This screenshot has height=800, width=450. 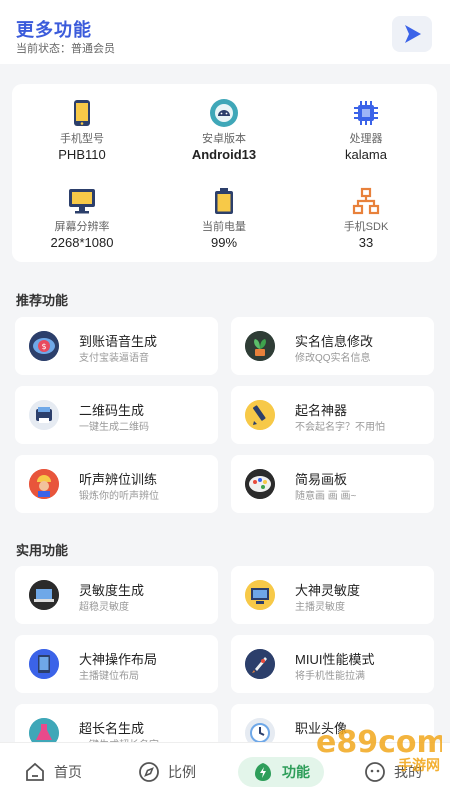 What do you see at coordinates (419, 765) in the screenshot?
I see `watermark-text: 手游网` at bounding box center [419, 765].